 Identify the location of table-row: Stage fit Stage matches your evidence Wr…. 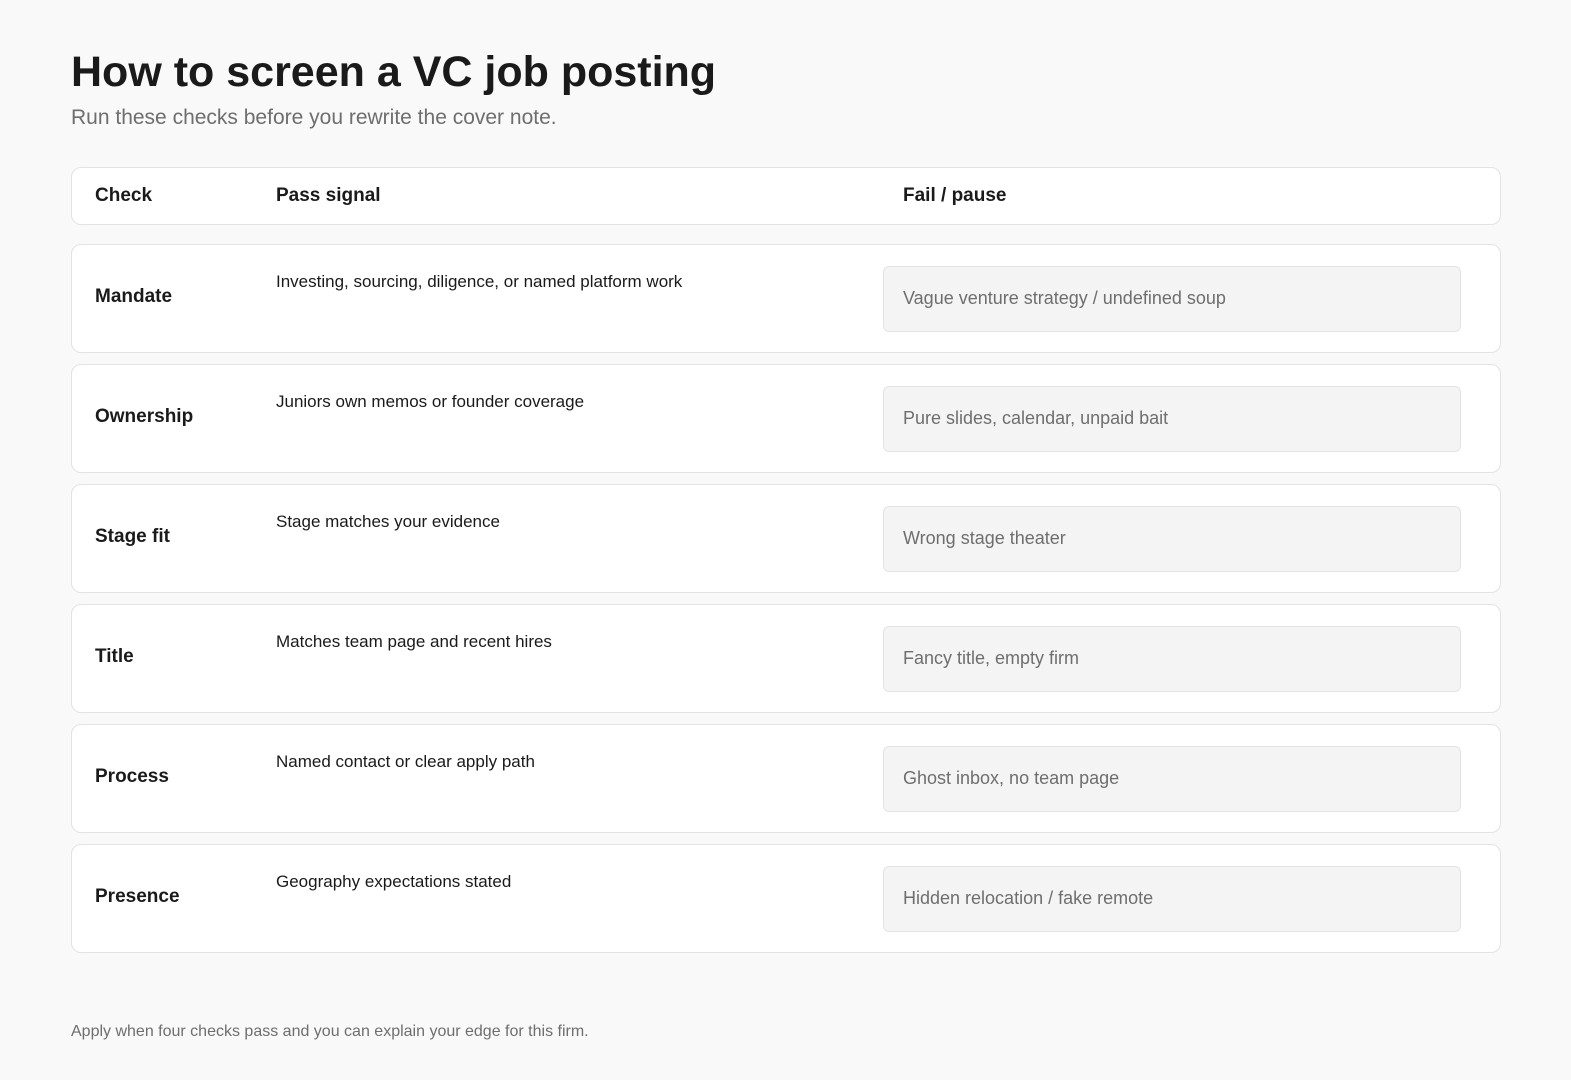
(786, 538).